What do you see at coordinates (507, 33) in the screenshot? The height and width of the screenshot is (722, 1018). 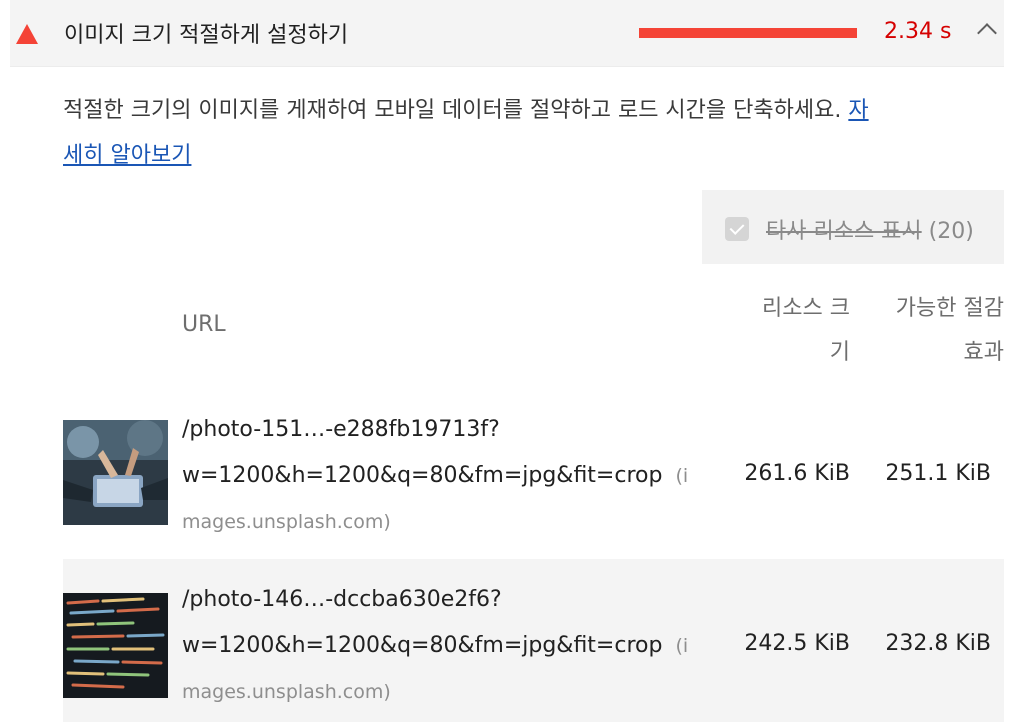 I see `audit-header: 이미지 크기 적절하게 설정하기 2.34 s` at bounding box center [507, 33].